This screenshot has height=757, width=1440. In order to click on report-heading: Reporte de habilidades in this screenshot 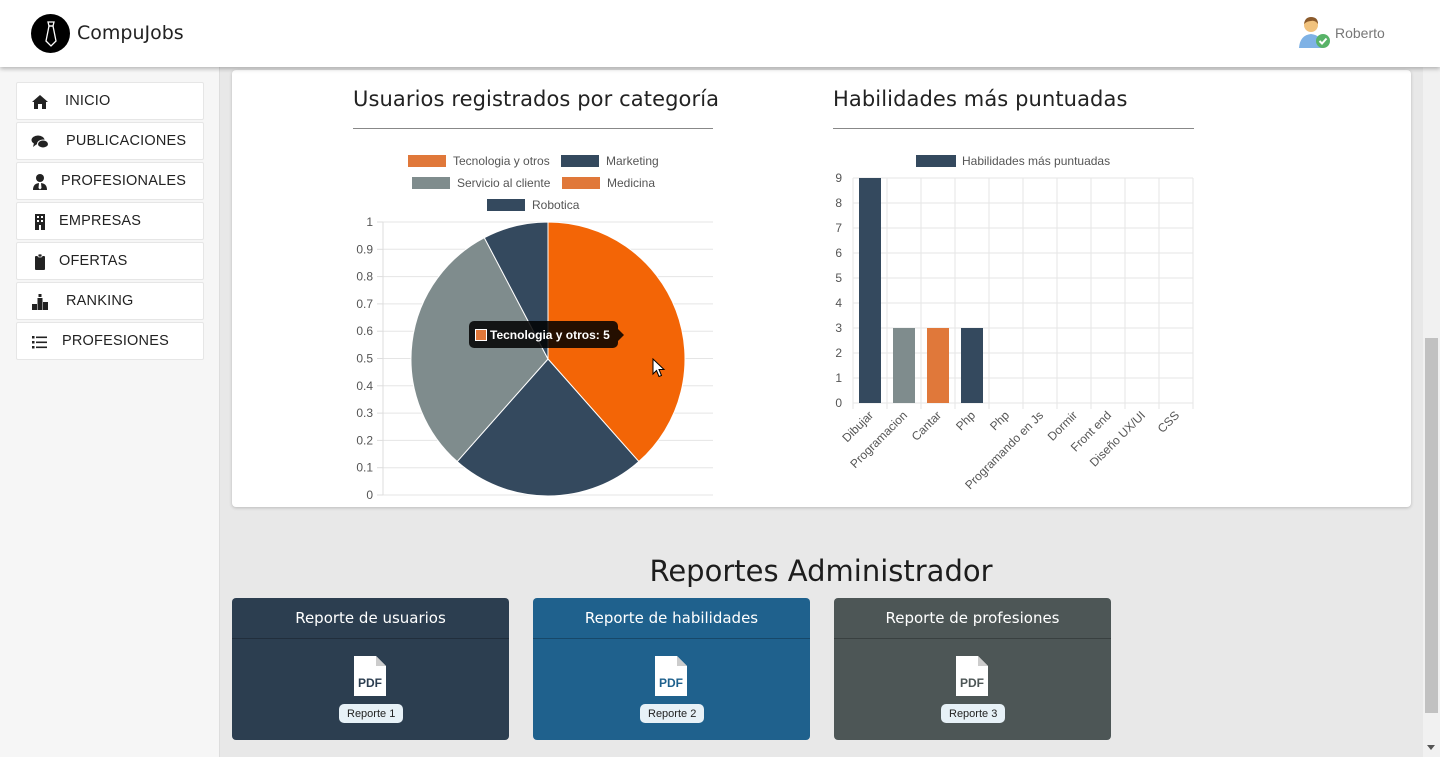, I will do `click(671, 618)`.